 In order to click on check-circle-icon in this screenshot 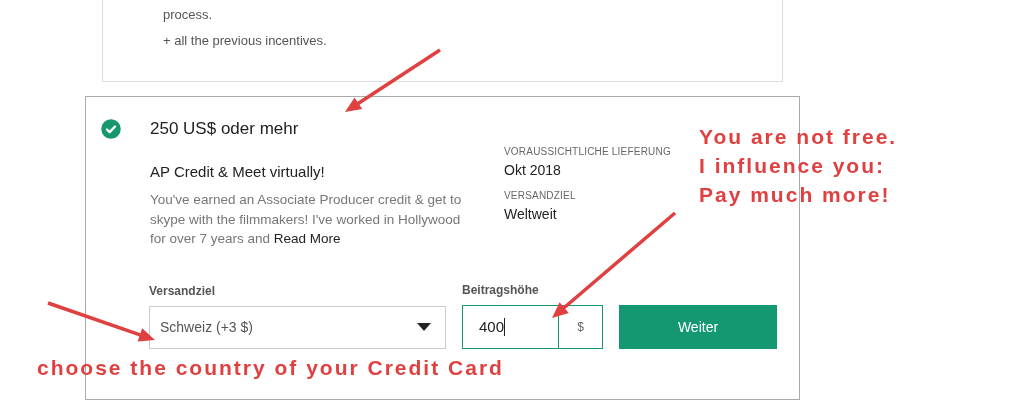, I will do `click(111, 129)`.